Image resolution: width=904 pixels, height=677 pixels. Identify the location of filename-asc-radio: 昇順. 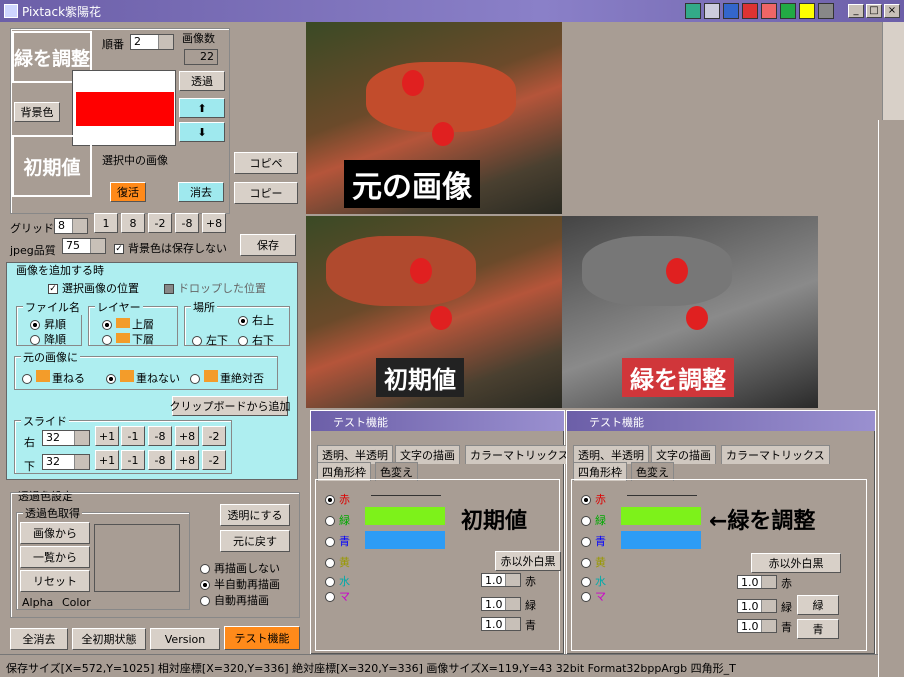
(48, 324).